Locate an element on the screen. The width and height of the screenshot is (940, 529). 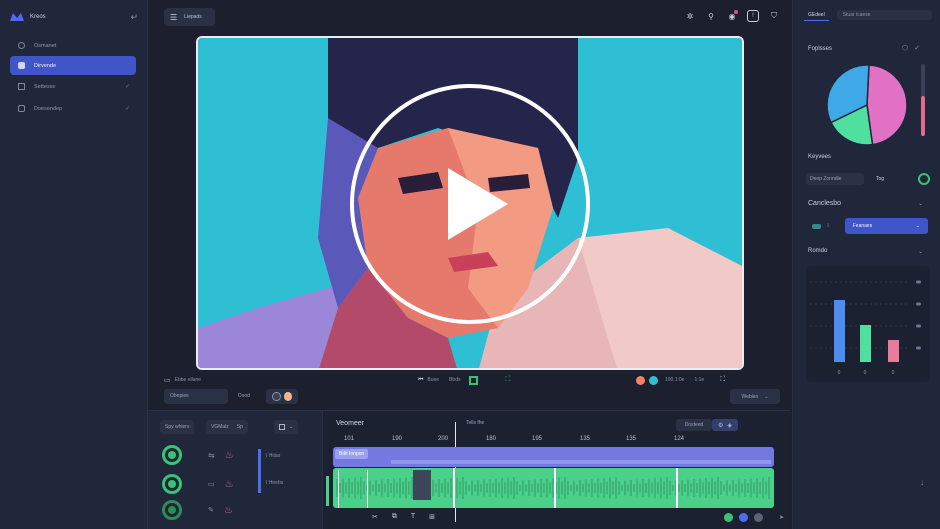
toggle-icon is located at coordinates (924, 179).